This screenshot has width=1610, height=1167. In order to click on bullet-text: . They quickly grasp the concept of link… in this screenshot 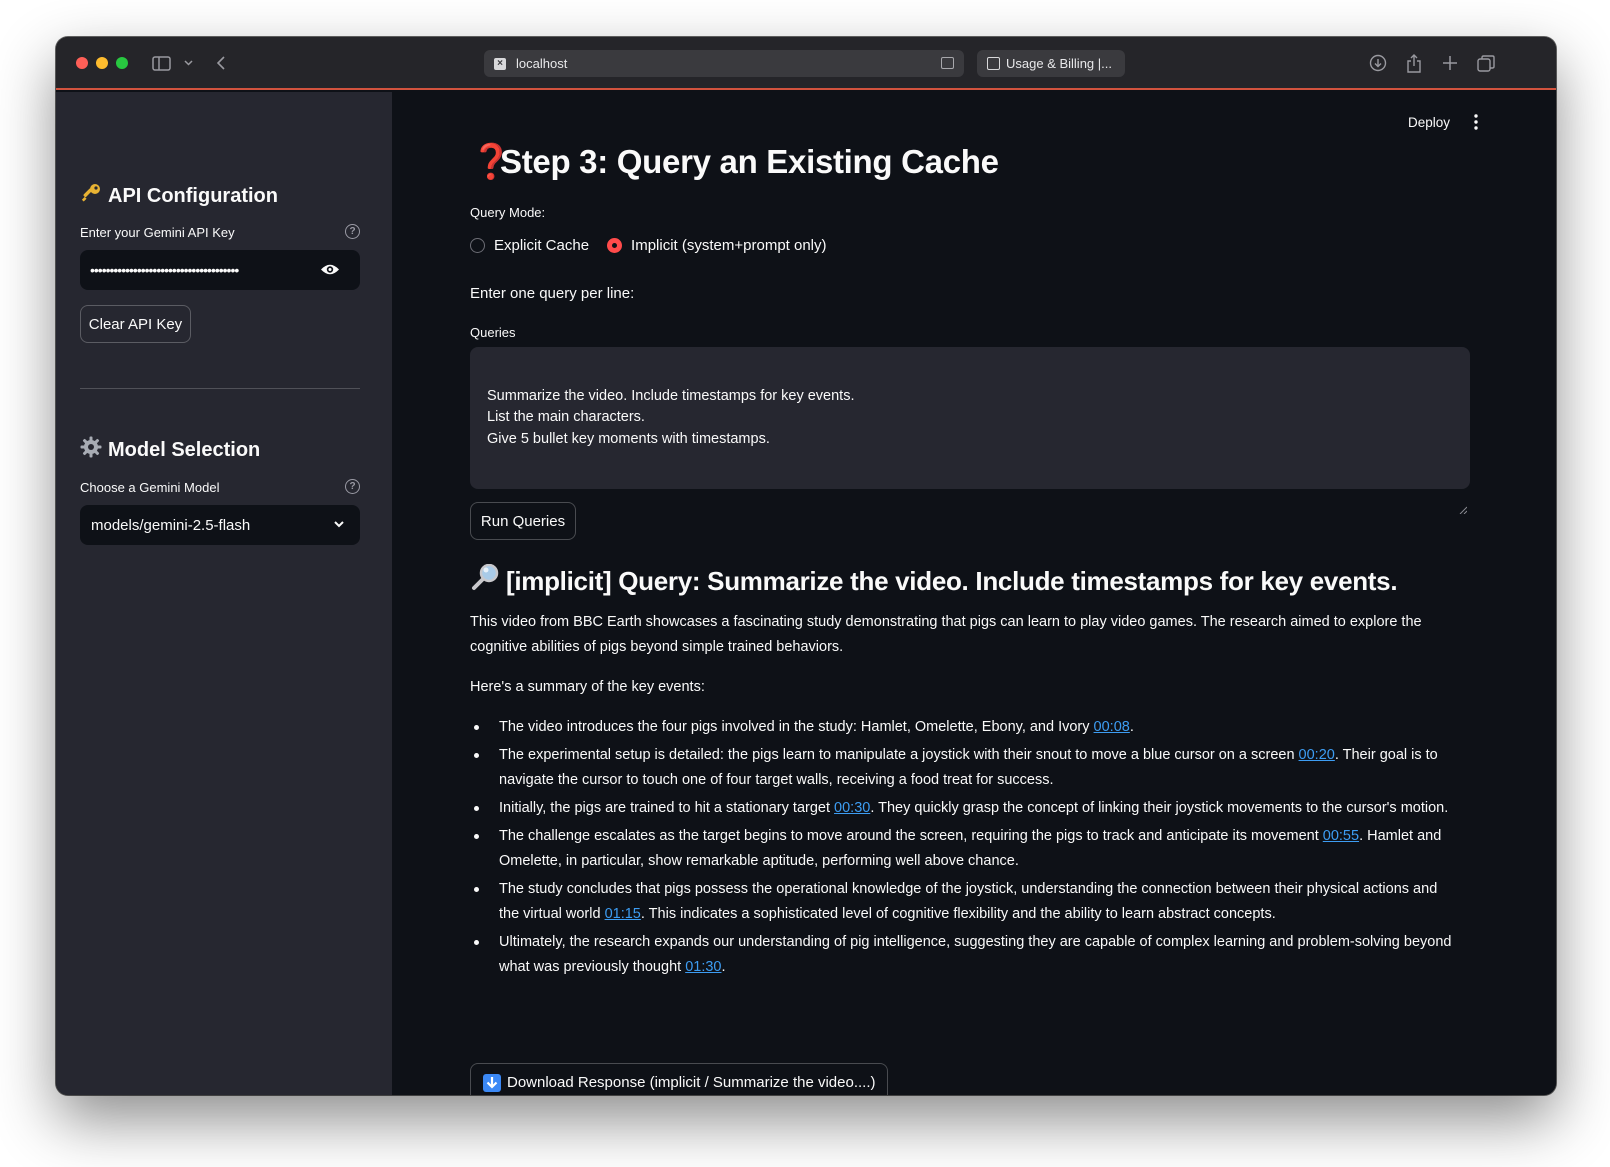, I will do `click(1159, 808)`.